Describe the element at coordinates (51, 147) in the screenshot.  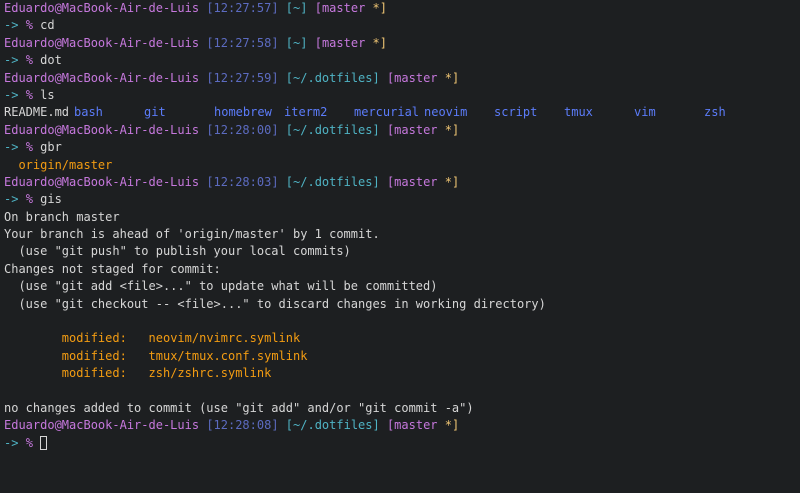
I see `command-text: gbr` at that location.